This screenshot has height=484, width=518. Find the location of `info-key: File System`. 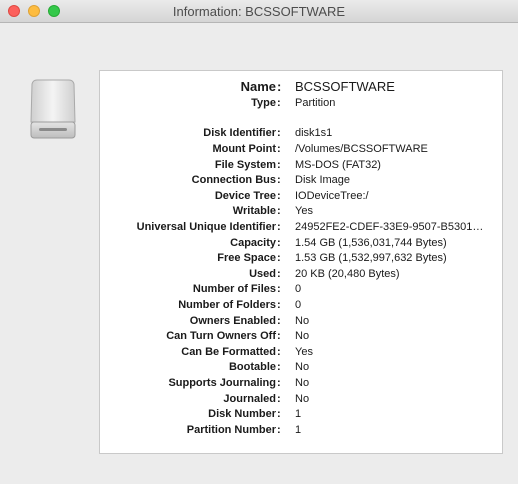

info-key: File System is located at coordinates (245, 165).